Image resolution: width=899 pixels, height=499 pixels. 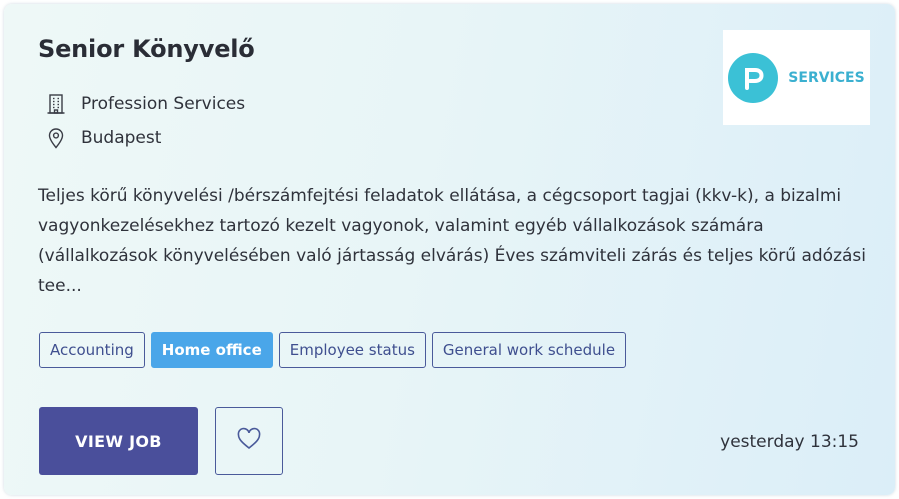 I want to click on tag-general-work-schedule: General work schedule, so click(x=529, y=350).